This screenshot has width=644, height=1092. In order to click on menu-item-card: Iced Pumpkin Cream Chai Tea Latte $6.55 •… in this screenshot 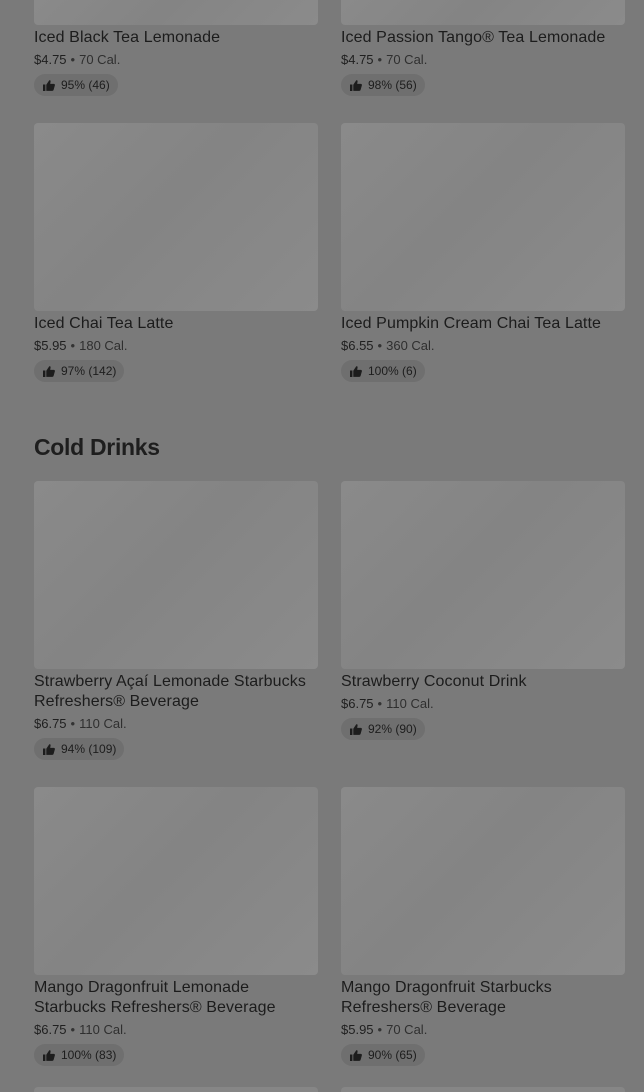, I will do `click(483, 252)`.